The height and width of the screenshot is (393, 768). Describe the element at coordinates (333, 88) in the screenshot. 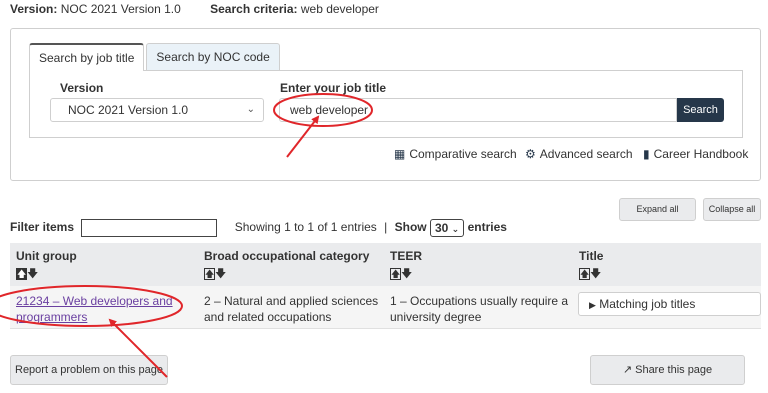

I see `job-title-label: Enter your job title` at that location.